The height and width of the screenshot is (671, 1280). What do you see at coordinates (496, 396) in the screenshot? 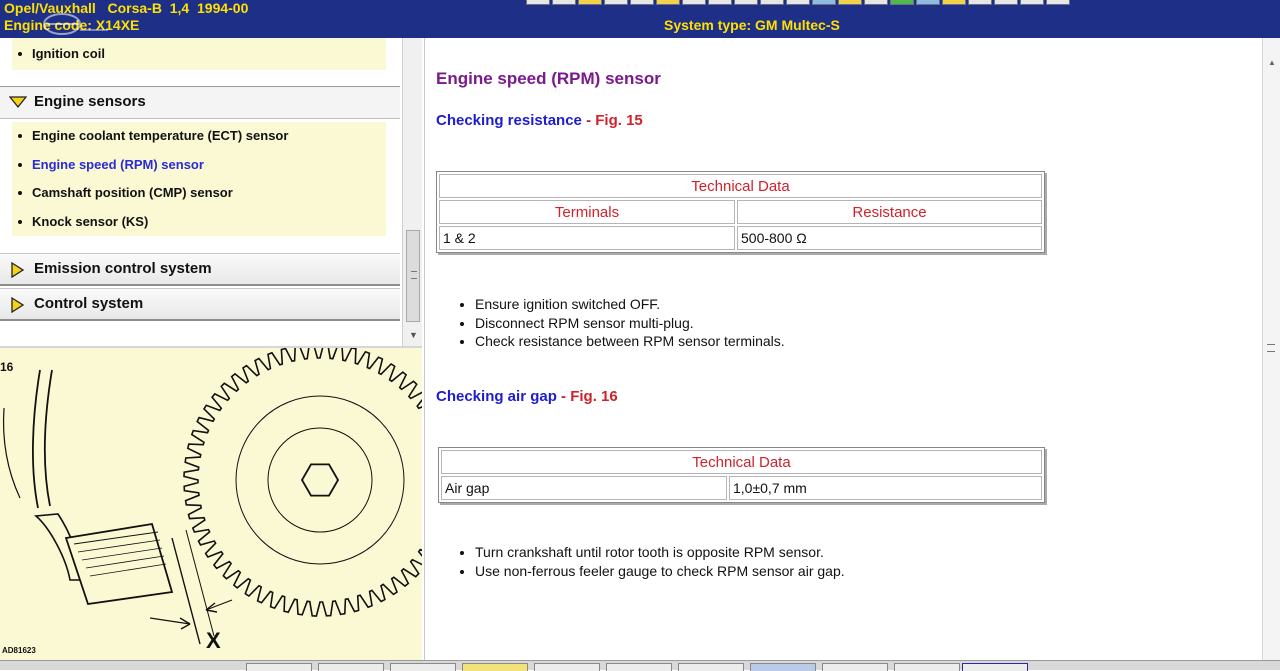
I see `heading-text: Checking air gap` at bounding box center [496, 396].